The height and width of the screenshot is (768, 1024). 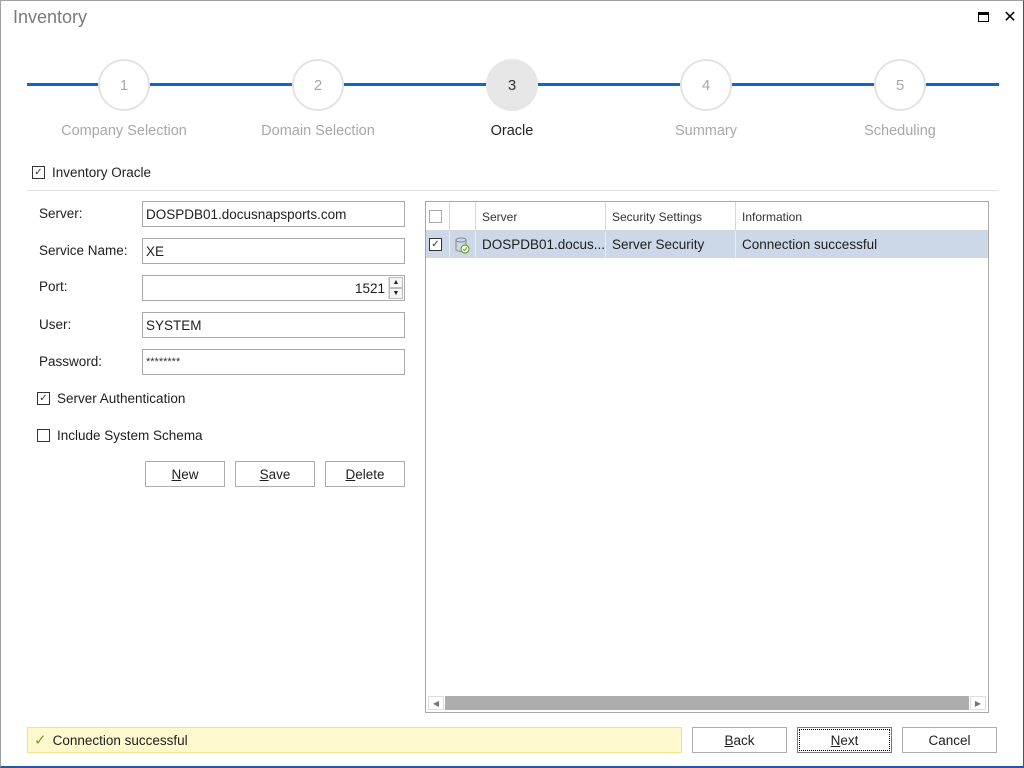 What do you see at coordinates (71, 361) in the screenshot?
I see `password-label: Password:` at bounding box center [71, 361].